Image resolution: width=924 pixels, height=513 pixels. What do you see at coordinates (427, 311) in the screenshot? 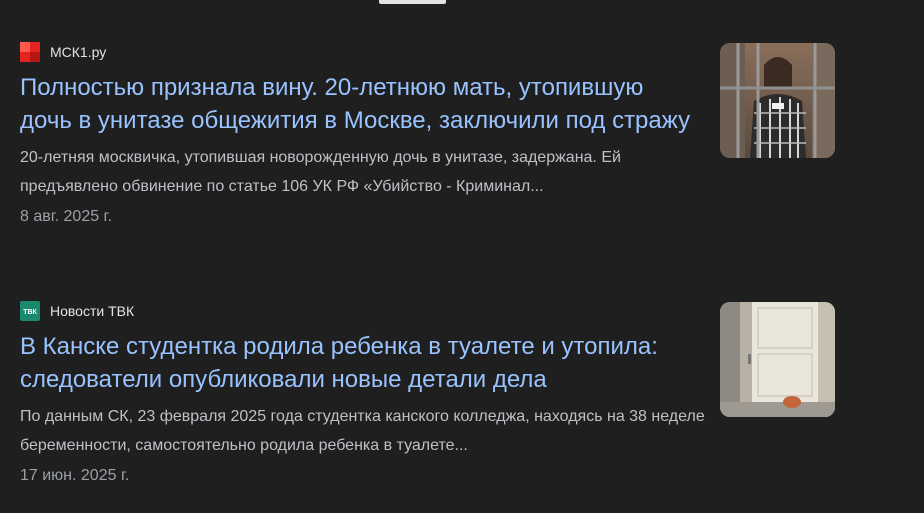
I see `source-row: ТВК Новости ТВК` at bounding box center [427, 311].